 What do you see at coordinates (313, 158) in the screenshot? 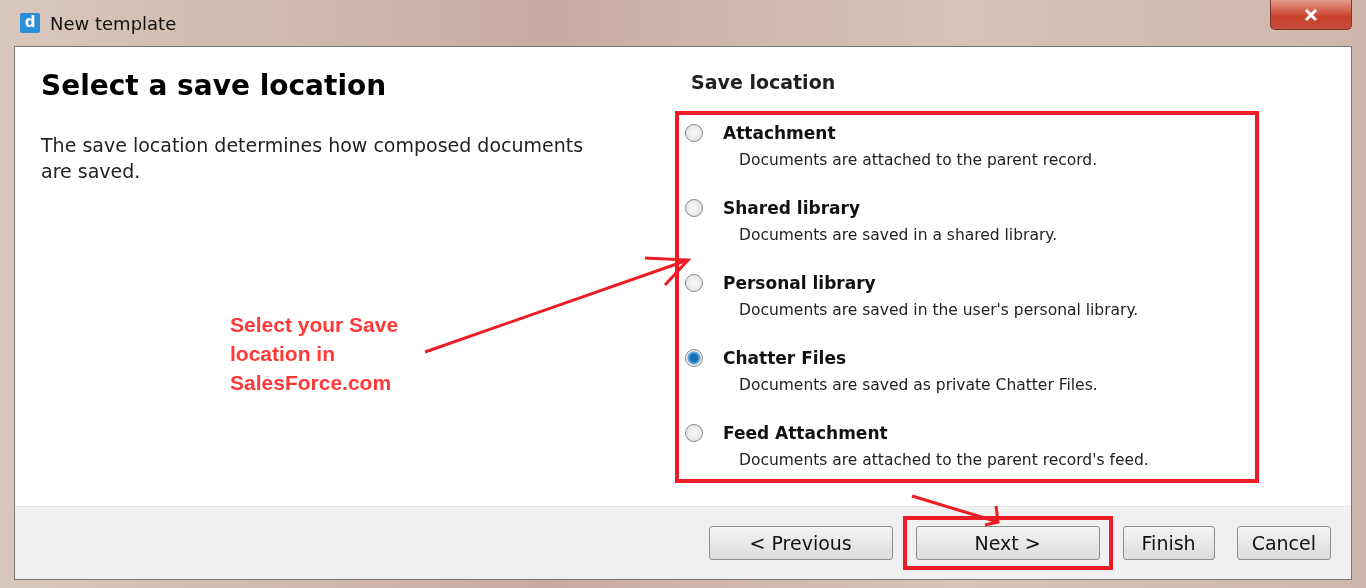
I see `description-text: The save location determines how composed documents are saved.` at bounding box center [313, 158].